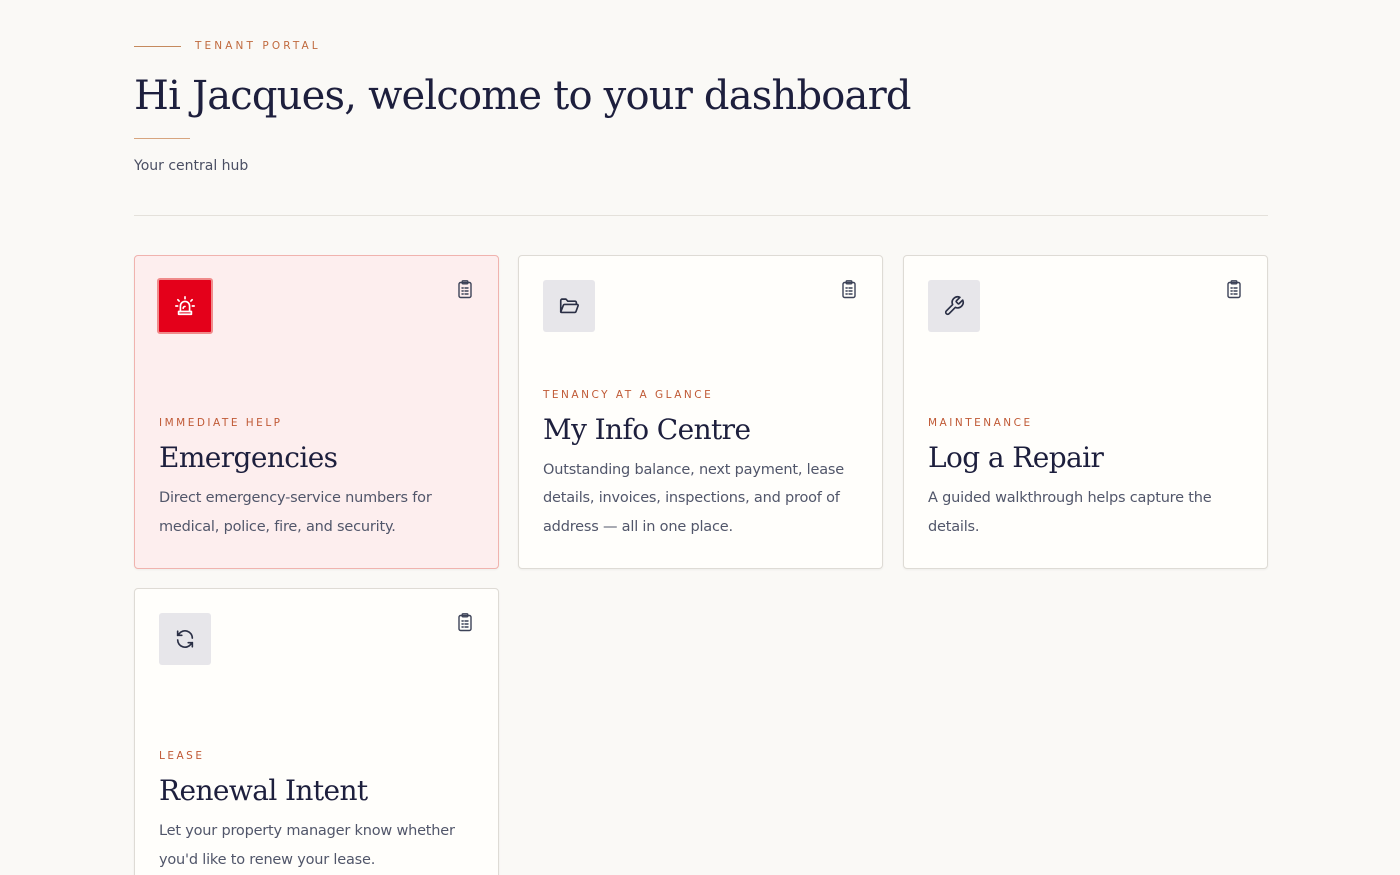 The width and height of the screenshot is (1400, 875). I want to click on title-underline, so click(162, 138).